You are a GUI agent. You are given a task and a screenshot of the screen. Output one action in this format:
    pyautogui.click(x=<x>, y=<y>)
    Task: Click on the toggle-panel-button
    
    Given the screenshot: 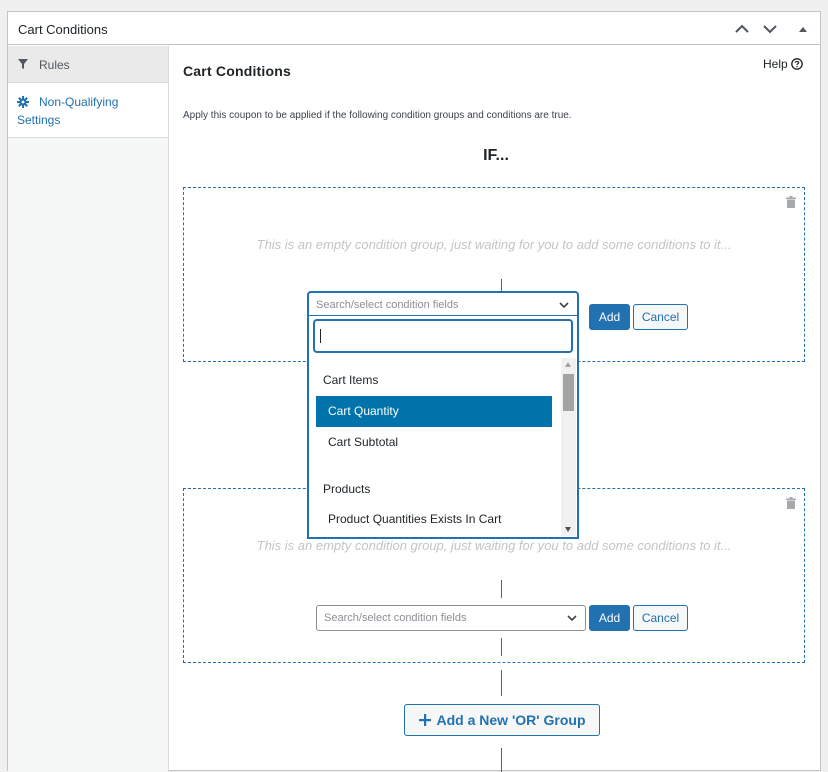 What is the action you would take?
    pyautogui.click(x=803, y=29)
    